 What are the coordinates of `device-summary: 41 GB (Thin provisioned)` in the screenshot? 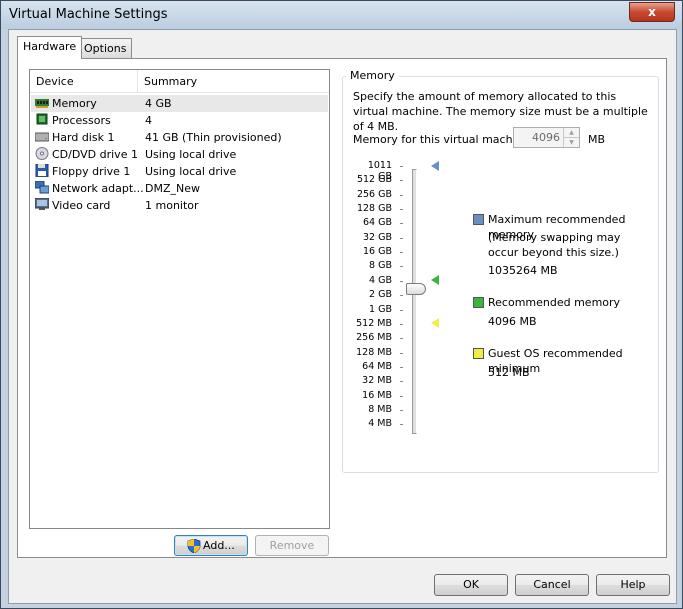 It's located at (213, 137).